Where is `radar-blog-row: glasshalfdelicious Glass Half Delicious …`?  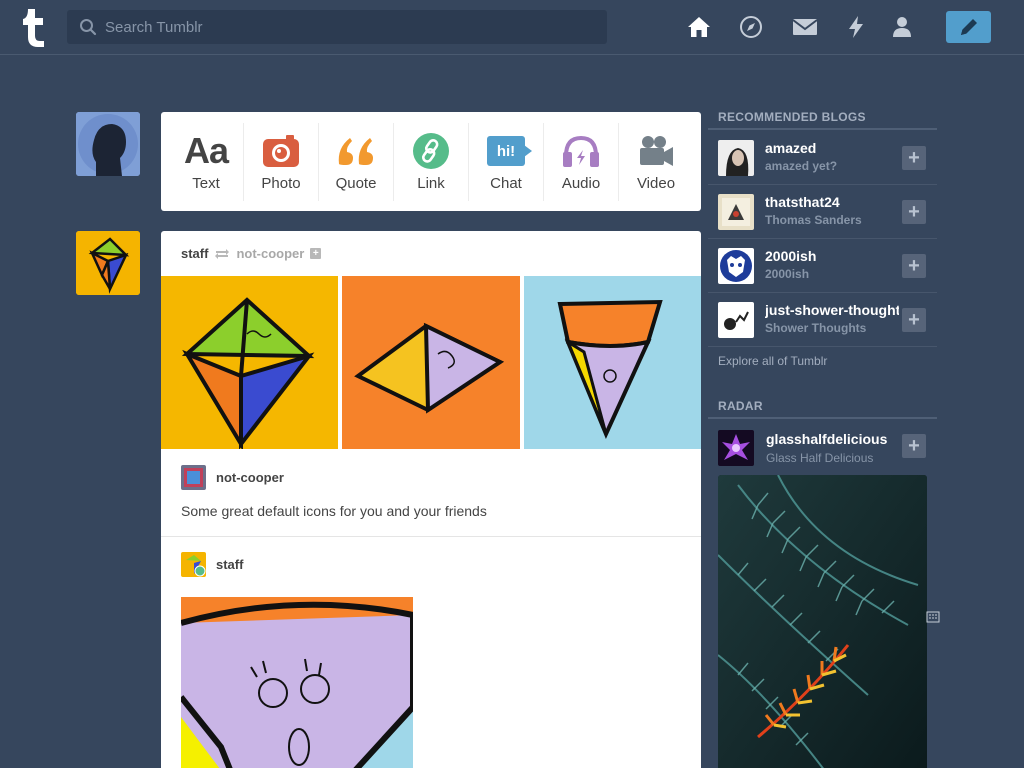 radar-blog-row: glasshalfdelicious Glass Half Delicious … is located at coordinates (822, 449).